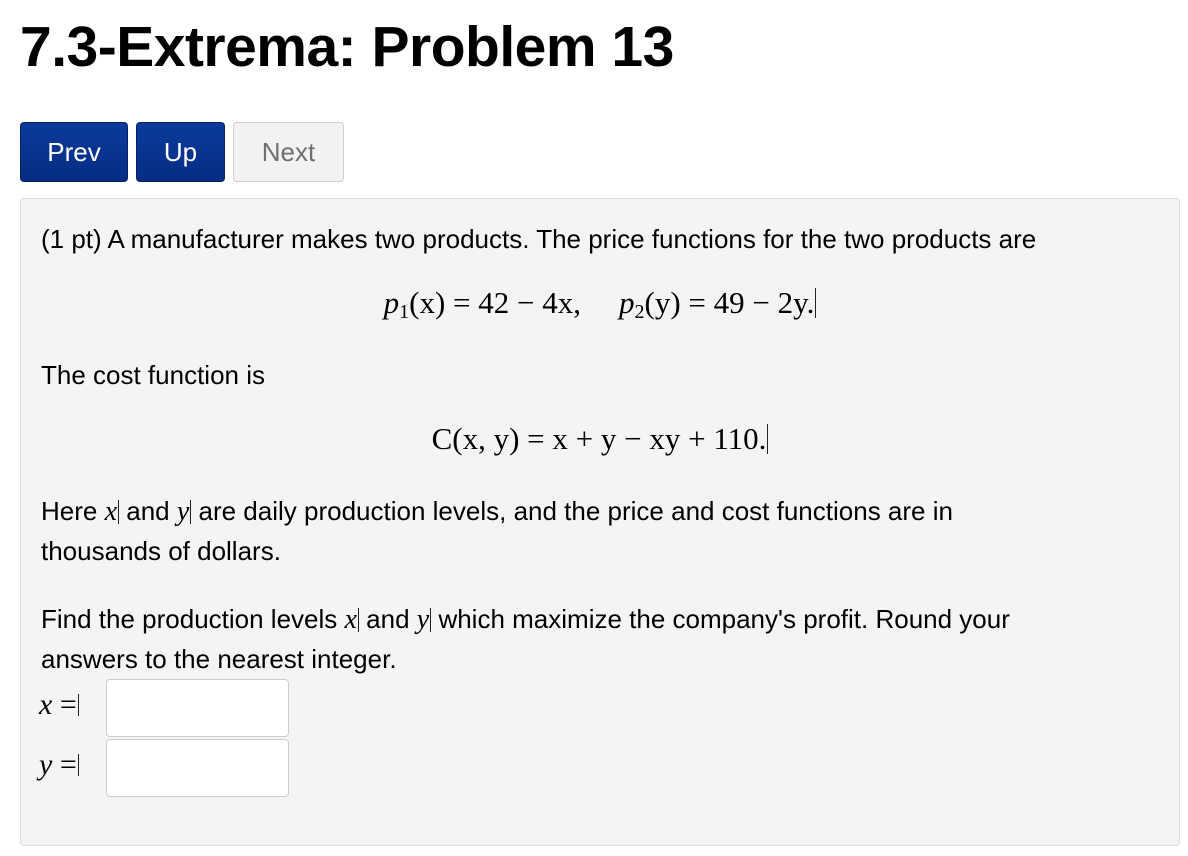 The width and height of the screenshot is (1188, 856). What do you see at coordinates (219, 659) in the screenshot?
I see `question-line-2: answers to the nearest integer.` at bounding box center [219, 659].